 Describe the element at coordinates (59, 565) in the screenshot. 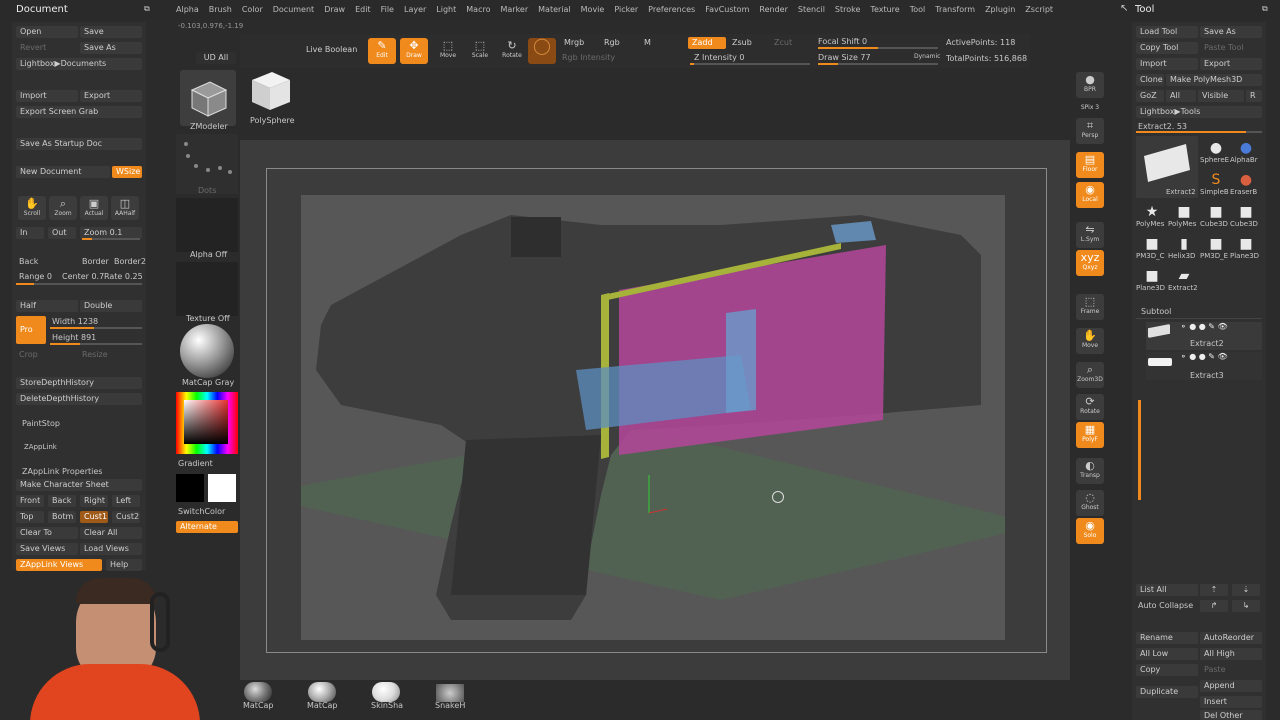

I see `zapplink-views-button: ZAppLink Views` at that location.